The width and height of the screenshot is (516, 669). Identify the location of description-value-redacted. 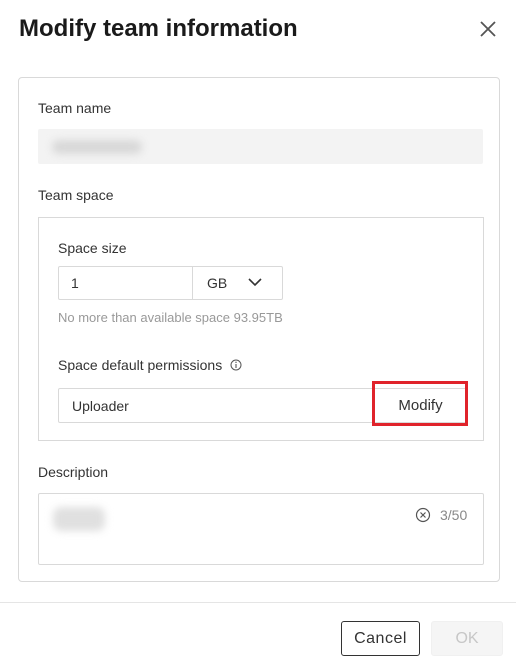
(79, 519).